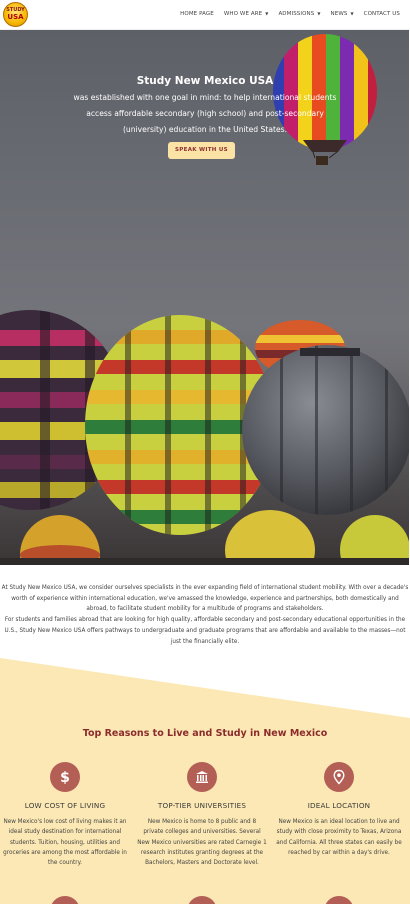 The width and height of the screenshot is (410, 904). What do you see at coordinates (15, 17) in the screenshot?
I see `logo-text-bottom: USA` at bounding box center [15, 17].